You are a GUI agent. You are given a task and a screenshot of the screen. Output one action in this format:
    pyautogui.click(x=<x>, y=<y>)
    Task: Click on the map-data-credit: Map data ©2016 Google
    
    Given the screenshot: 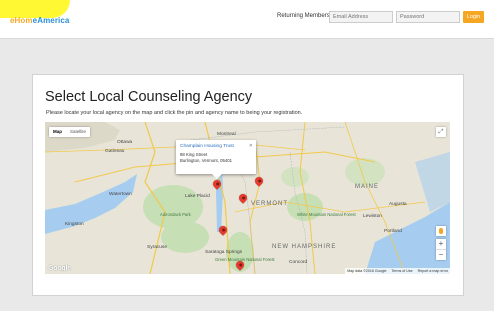 What is the action you would take?
    pyautogui.click(x=367, y=271)
    